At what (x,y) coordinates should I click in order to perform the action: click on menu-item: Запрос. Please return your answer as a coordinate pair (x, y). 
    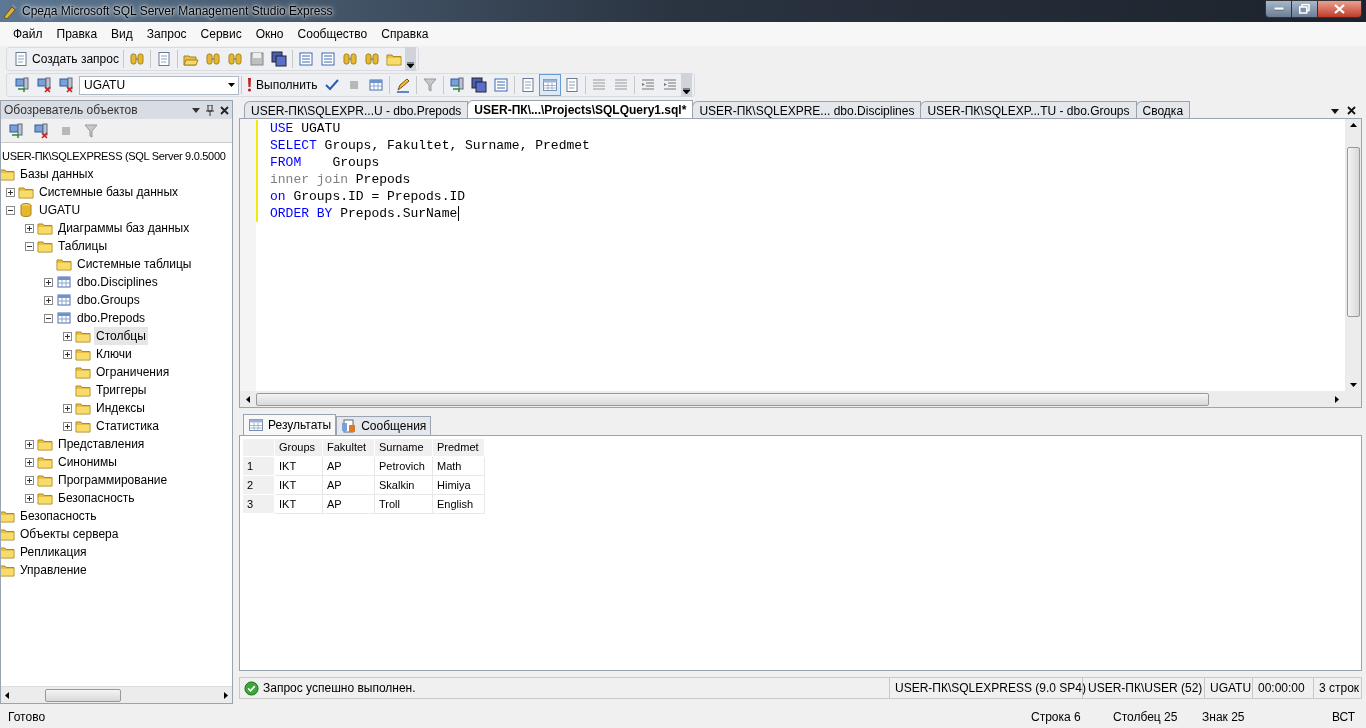
    Looking at the image, I should click on (166, 34).